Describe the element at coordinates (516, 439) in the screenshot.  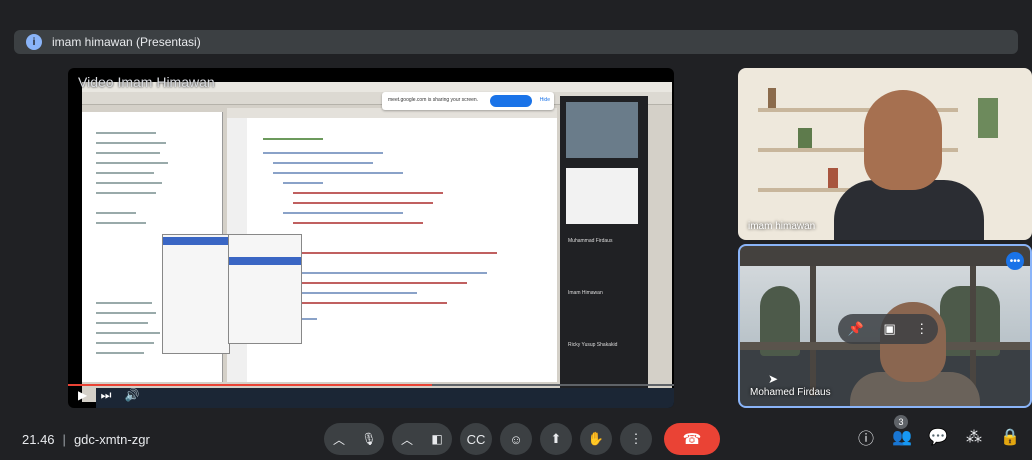
I see `emoji-icon: ☺` at that location.